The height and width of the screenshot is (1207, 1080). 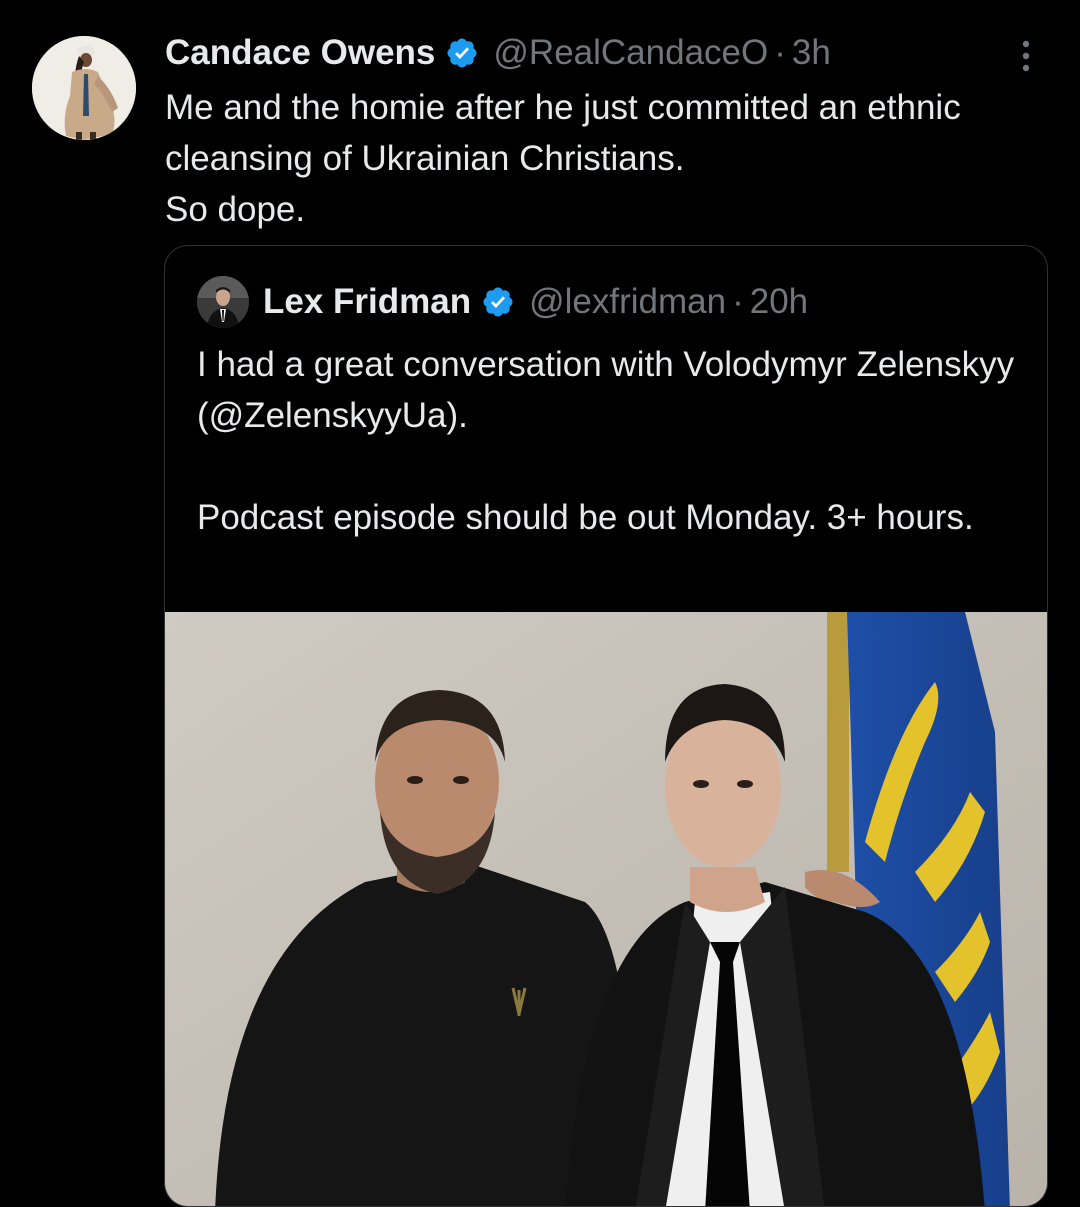 What do you see at coordinates (630, 53) in the screenshot?
I see `author-handle: @RealCandaceO` at bounding box center [630, 53].